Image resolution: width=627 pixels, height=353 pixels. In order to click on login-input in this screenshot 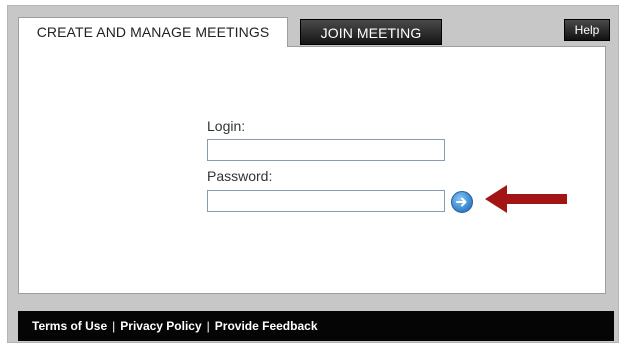, I will do `click(326, 150)`.